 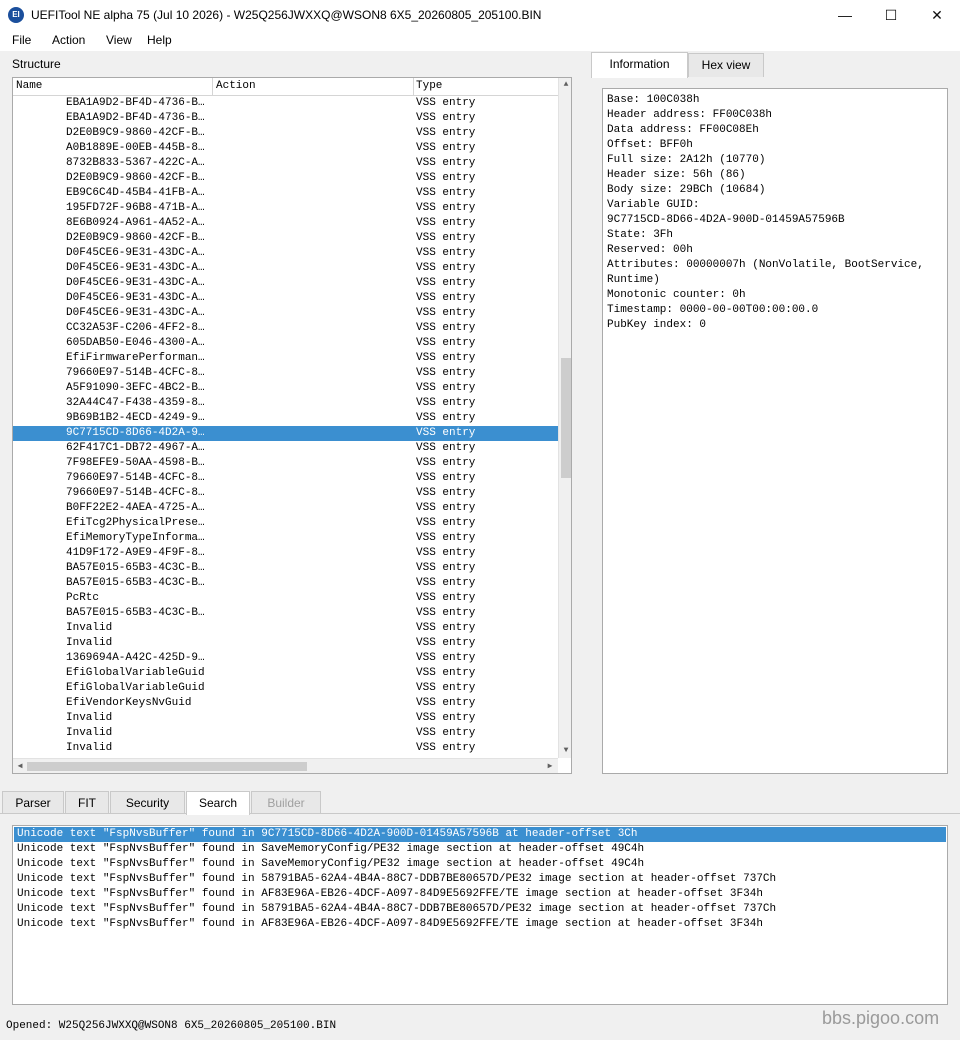 What do you see at coordinates (285, 223) in the screenshot?
I see `tree-row: 8E6B0924-A961-4A52-A… VSS entry` at bounding box center [285, 223].